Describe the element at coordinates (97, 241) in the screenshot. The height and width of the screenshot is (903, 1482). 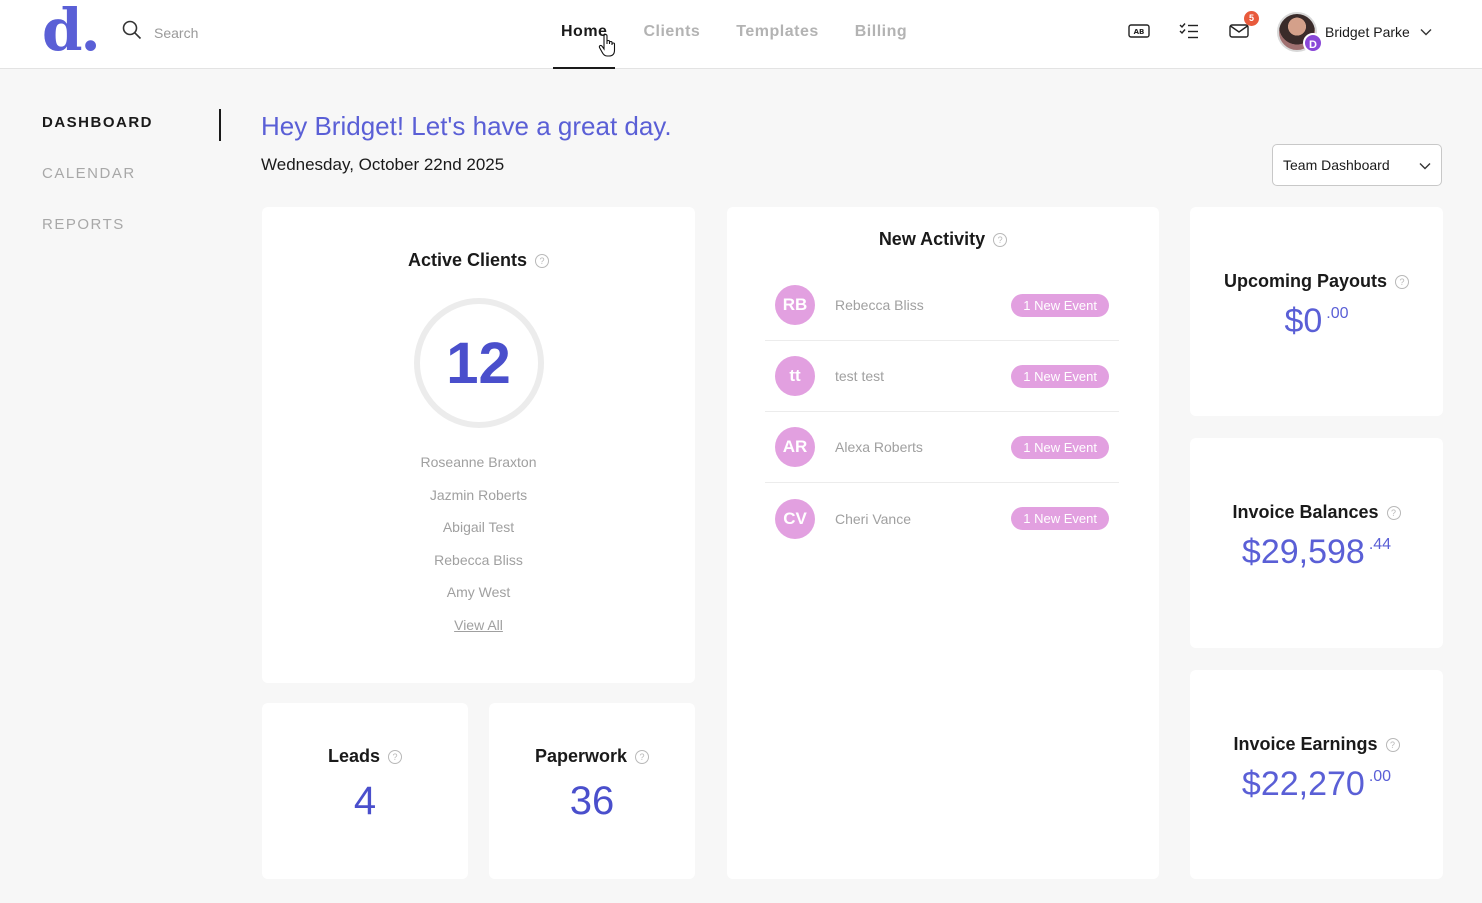
I see `sidebar-item-reports: REPORTS` at that location.